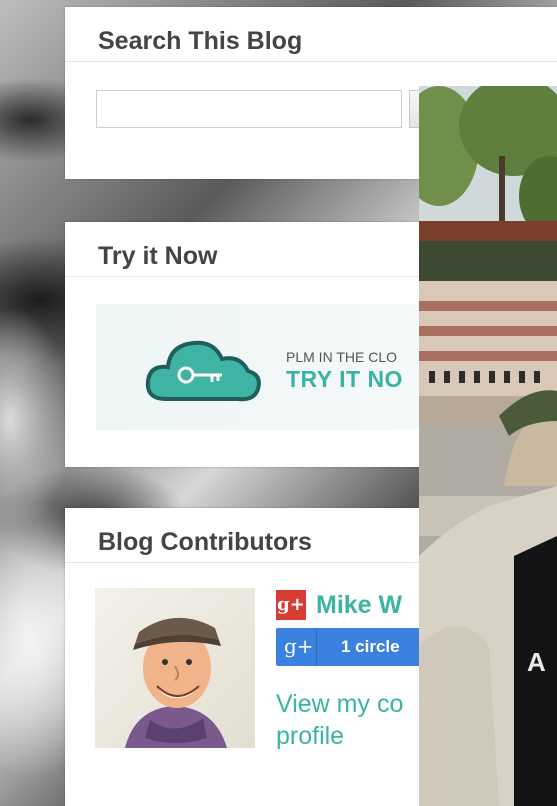 Image resolution: width=557 pixels, height=806 pixels. Describe the element at coordinates (341, 357) in the screenshot. I see `banner-tagline: PLM IN THE CLO` at that location.